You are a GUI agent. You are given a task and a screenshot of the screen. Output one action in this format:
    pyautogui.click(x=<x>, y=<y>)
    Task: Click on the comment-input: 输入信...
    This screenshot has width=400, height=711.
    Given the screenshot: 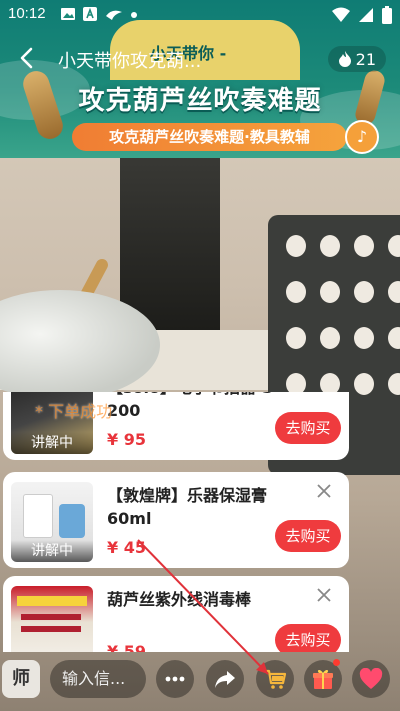 What is the action you would take?
    pyautogui.click(x=98, y=679)
    